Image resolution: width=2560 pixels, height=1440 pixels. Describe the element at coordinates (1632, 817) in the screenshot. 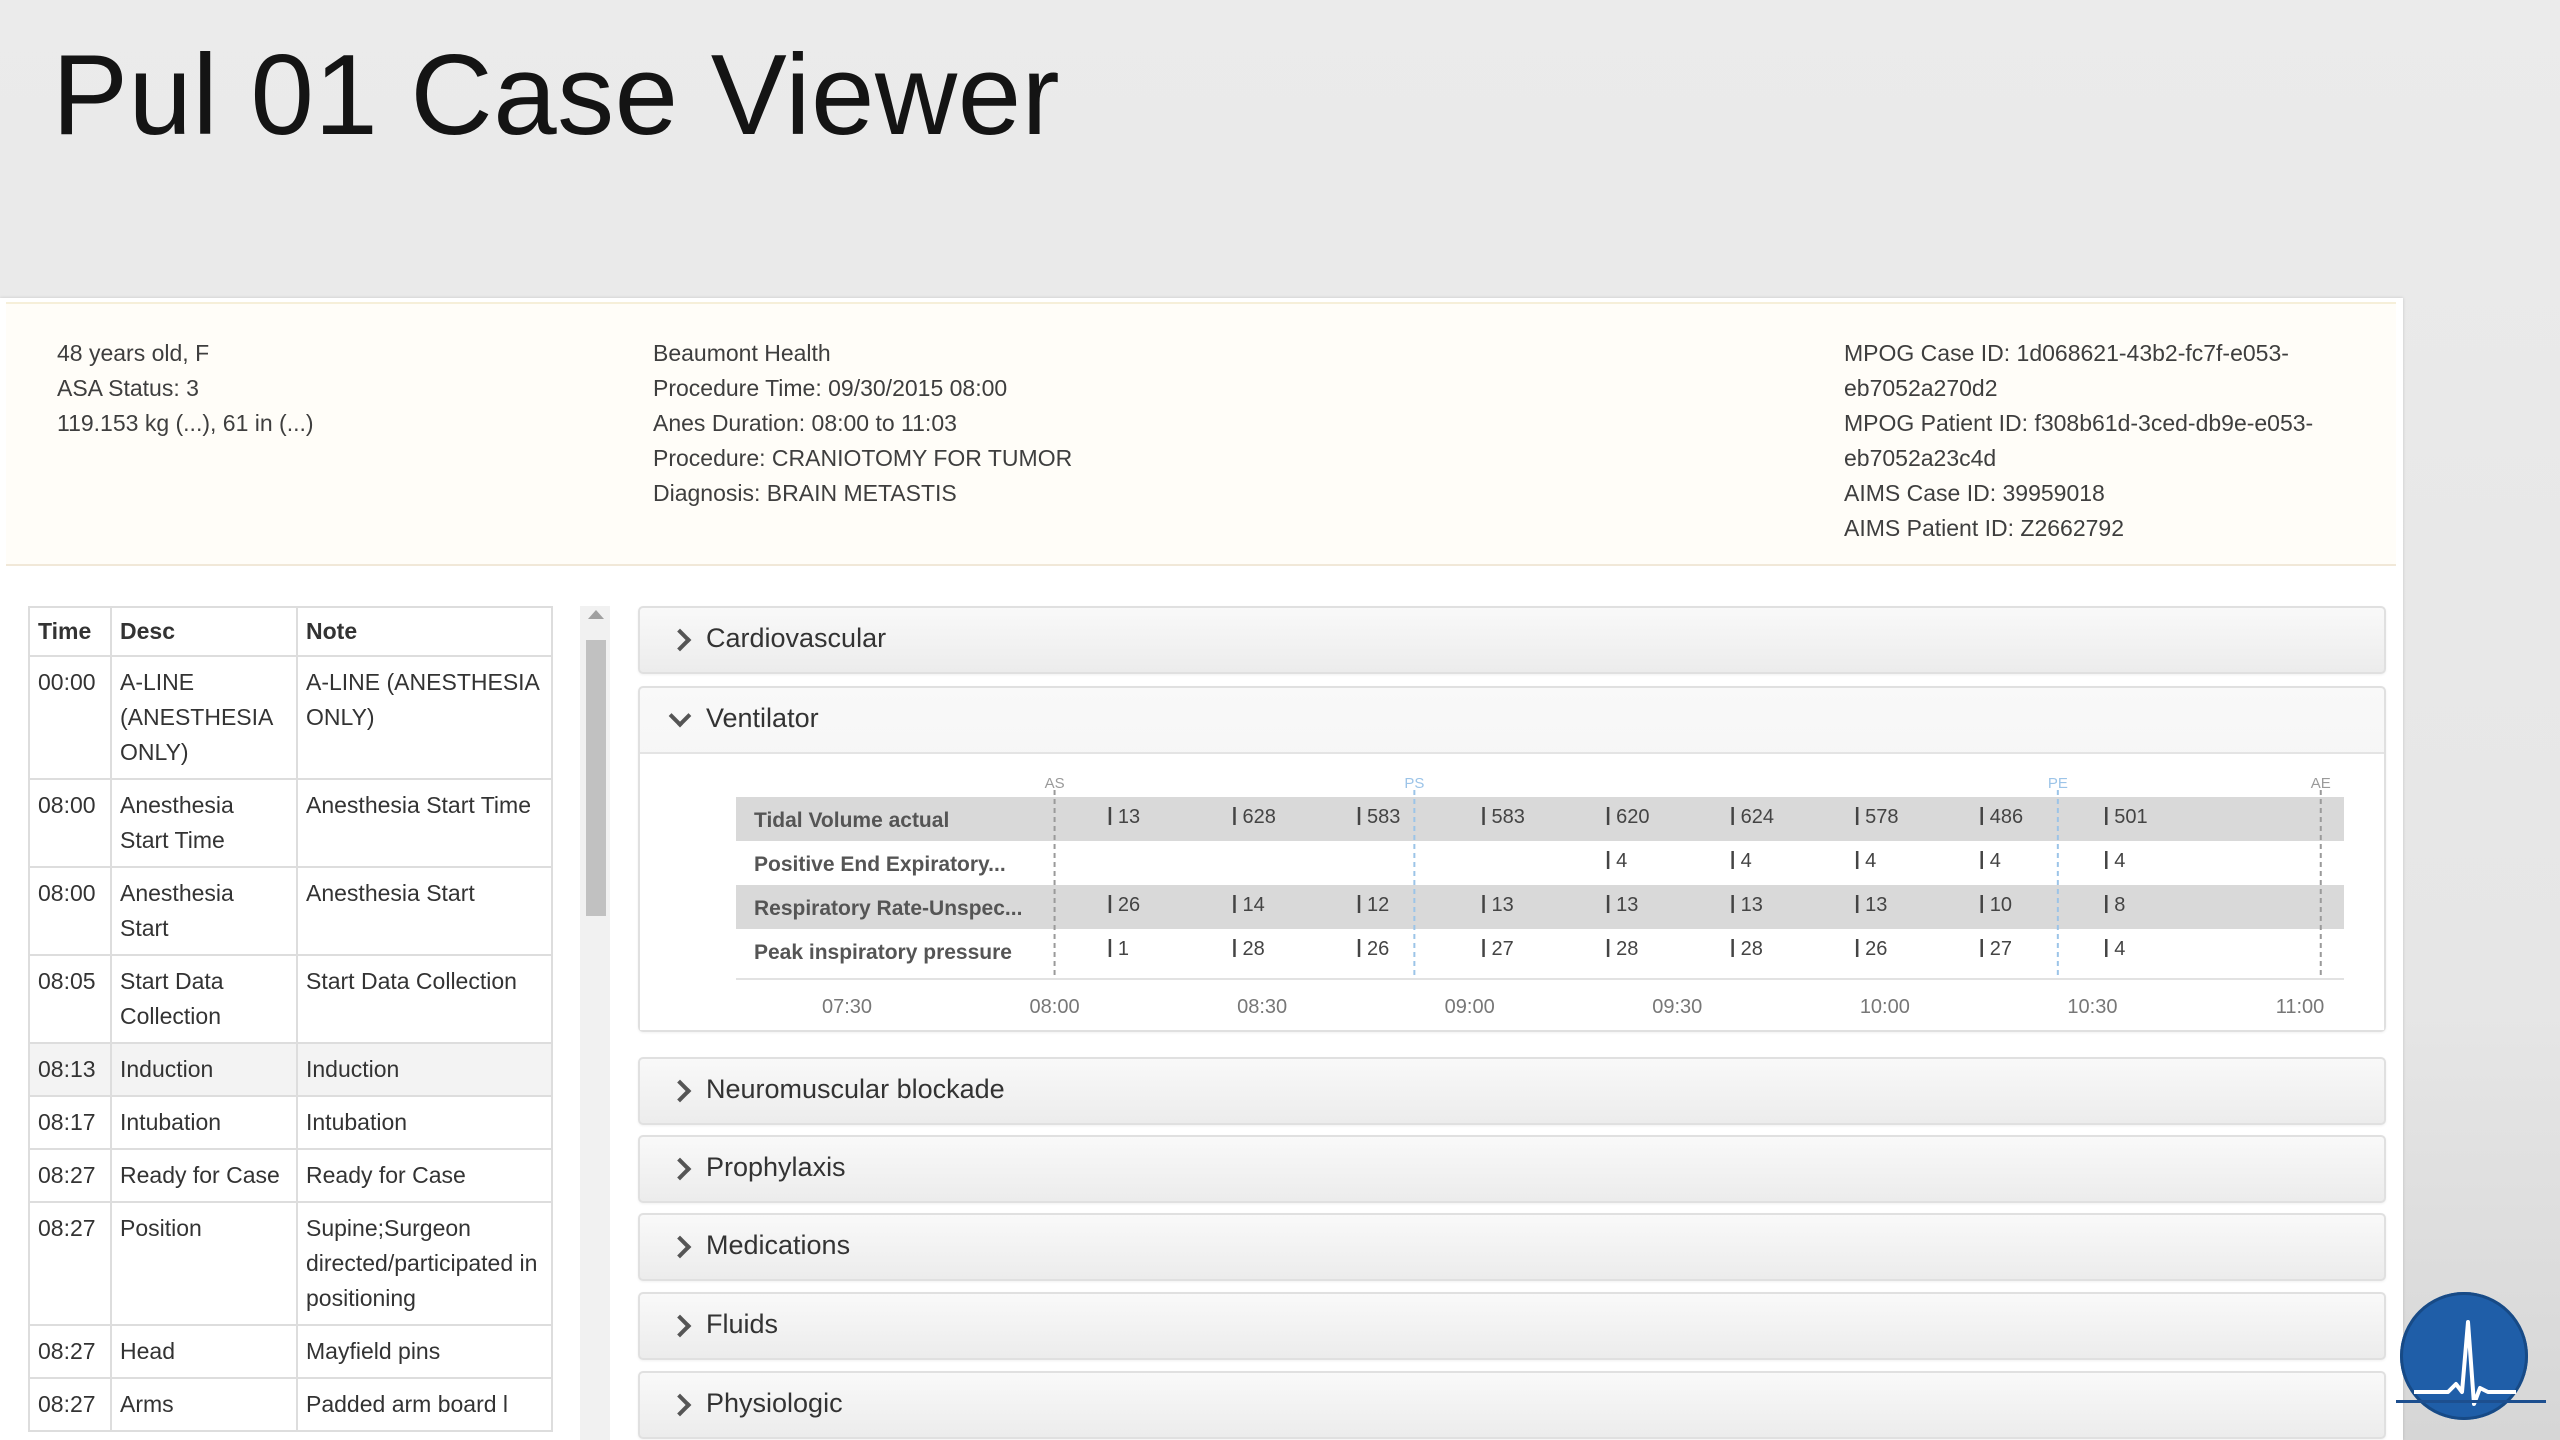

I see `value-label: 620` at that location.